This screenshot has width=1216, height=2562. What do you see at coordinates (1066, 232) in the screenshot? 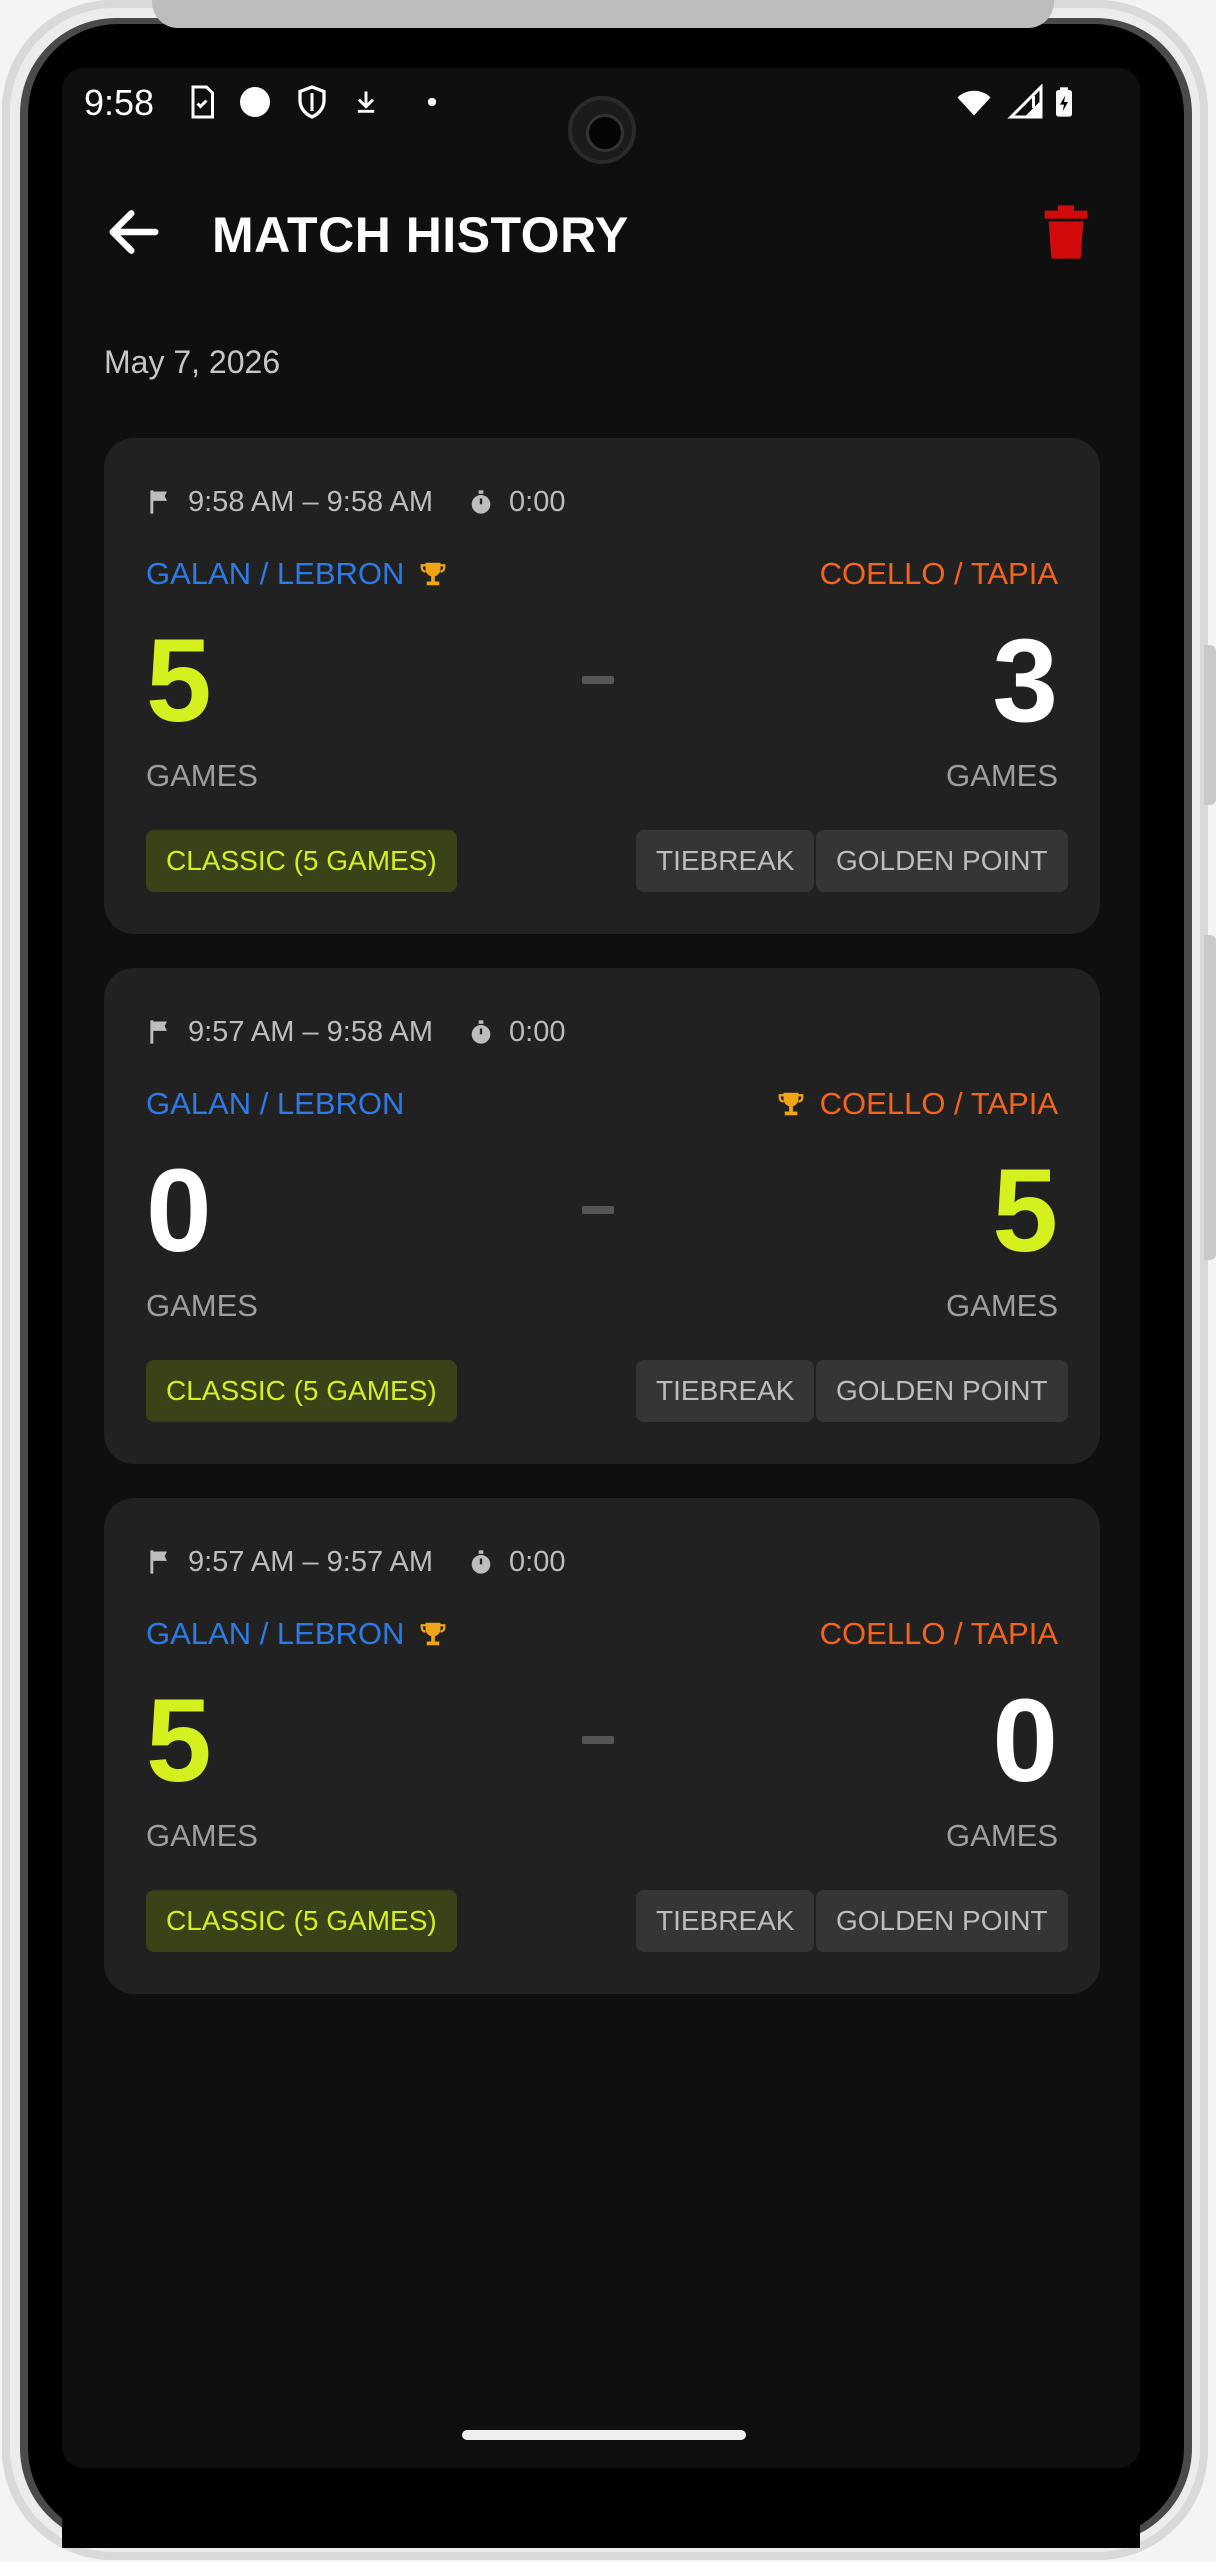
I see `trash-icon` at bounding box center [1066, 232].